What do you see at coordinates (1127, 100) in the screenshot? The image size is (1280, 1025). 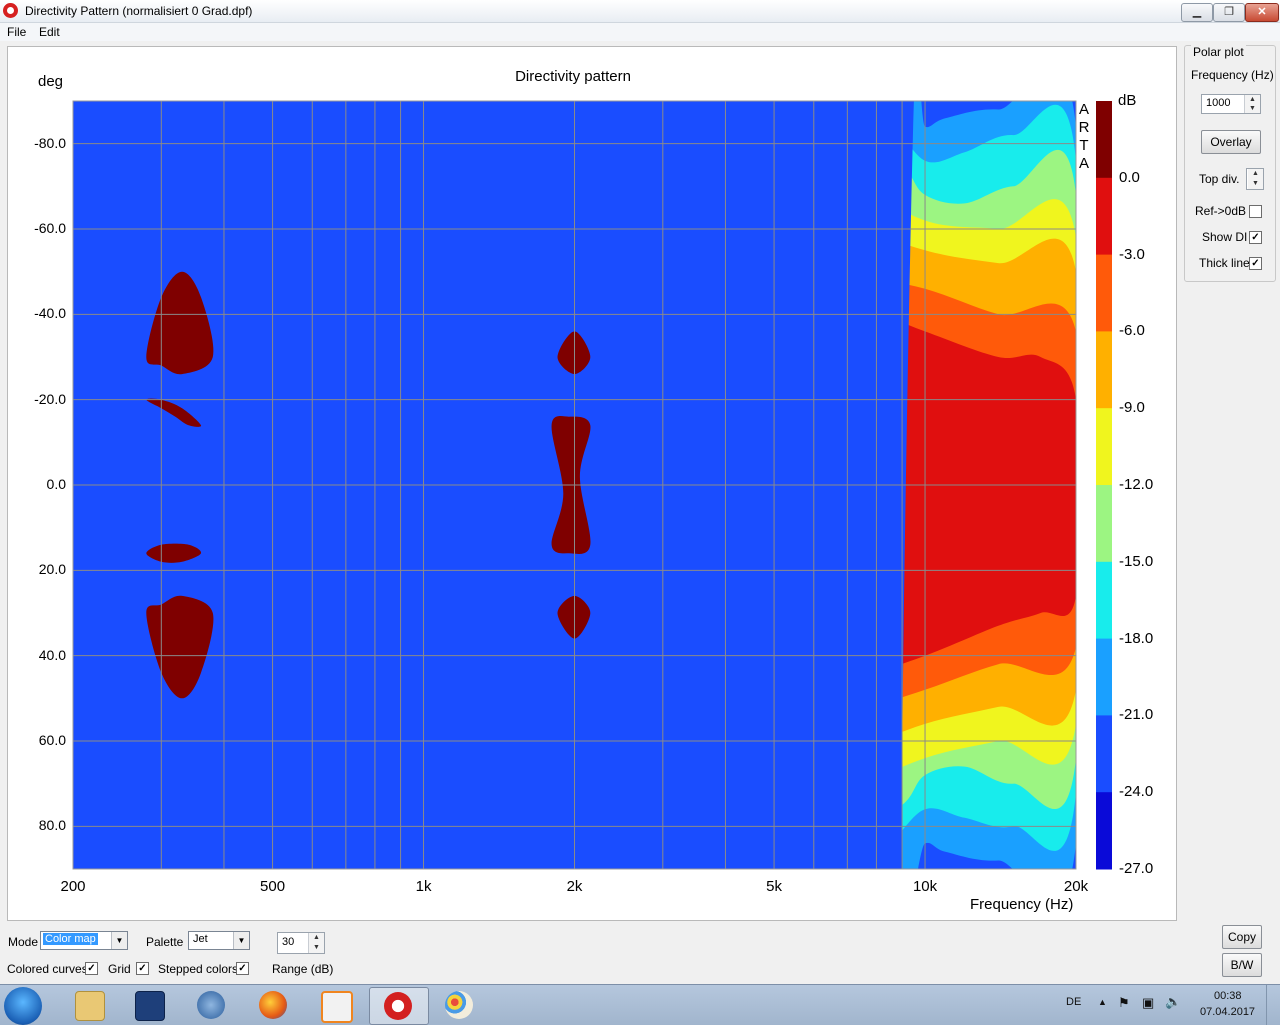 I see `colorbar-unit: dB` at bounding box center [1127, 100].